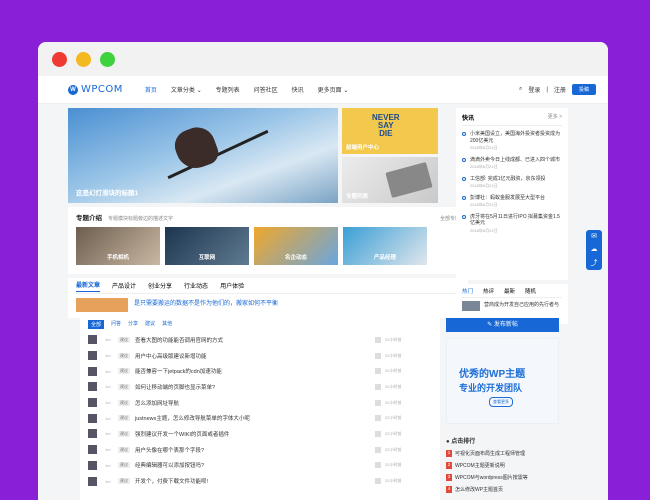 This screenshot has height=500, width=650. What do you see at coordinates (501, 402) in the screenshot?
I see `ad-more-button: 查看更多` at bounding box center [501, 402].